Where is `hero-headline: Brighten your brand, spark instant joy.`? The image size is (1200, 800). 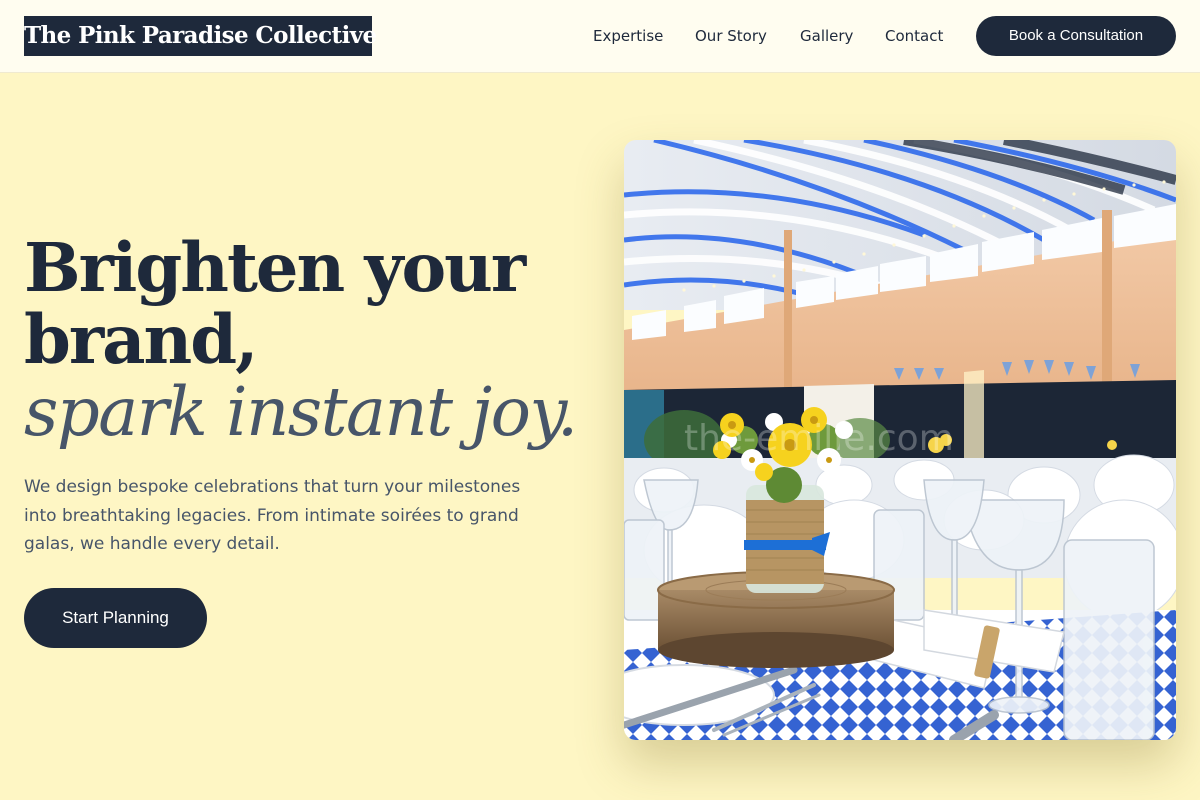
hero-headline: Brighten your brand, spark instant joy. is located at coordinates (314, 341).